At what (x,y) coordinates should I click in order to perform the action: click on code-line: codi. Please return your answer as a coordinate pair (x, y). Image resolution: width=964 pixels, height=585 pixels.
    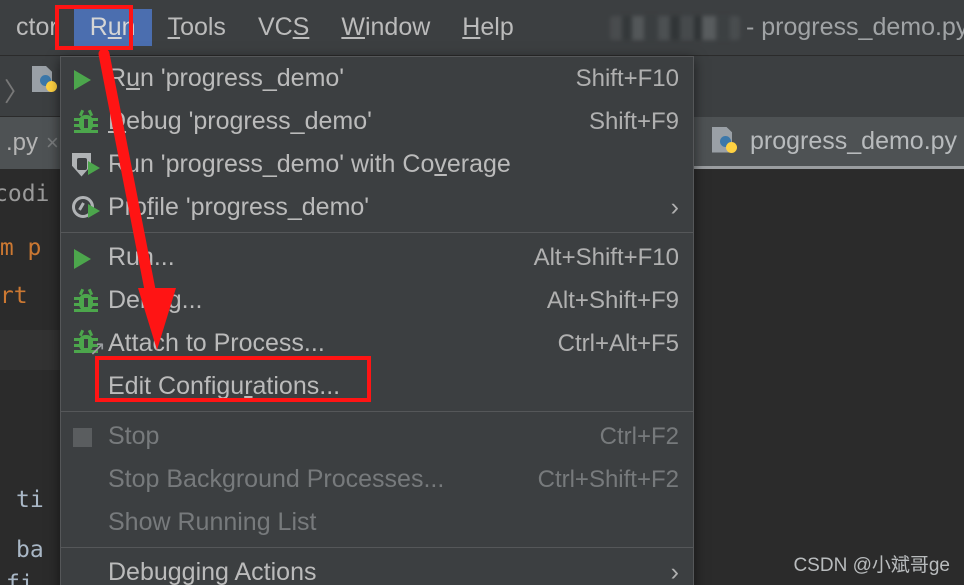
    Looking at the image, I should click on (25, 194).